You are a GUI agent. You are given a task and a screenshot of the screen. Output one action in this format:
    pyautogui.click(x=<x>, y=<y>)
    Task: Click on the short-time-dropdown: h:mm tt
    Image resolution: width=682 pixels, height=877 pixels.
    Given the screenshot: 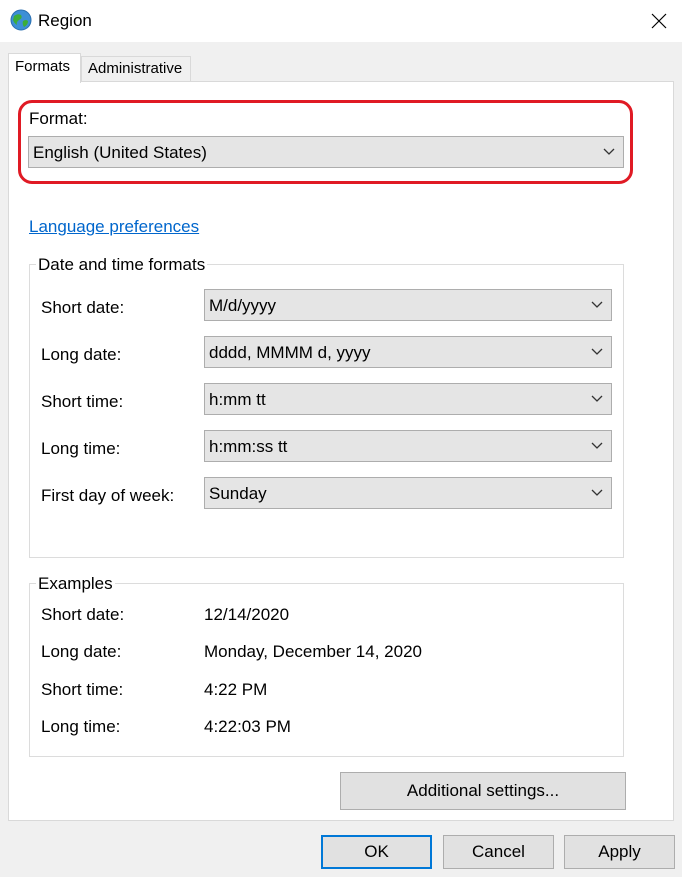 What is the action you would take?
    pyautogui.click(x=408, y=399)
    